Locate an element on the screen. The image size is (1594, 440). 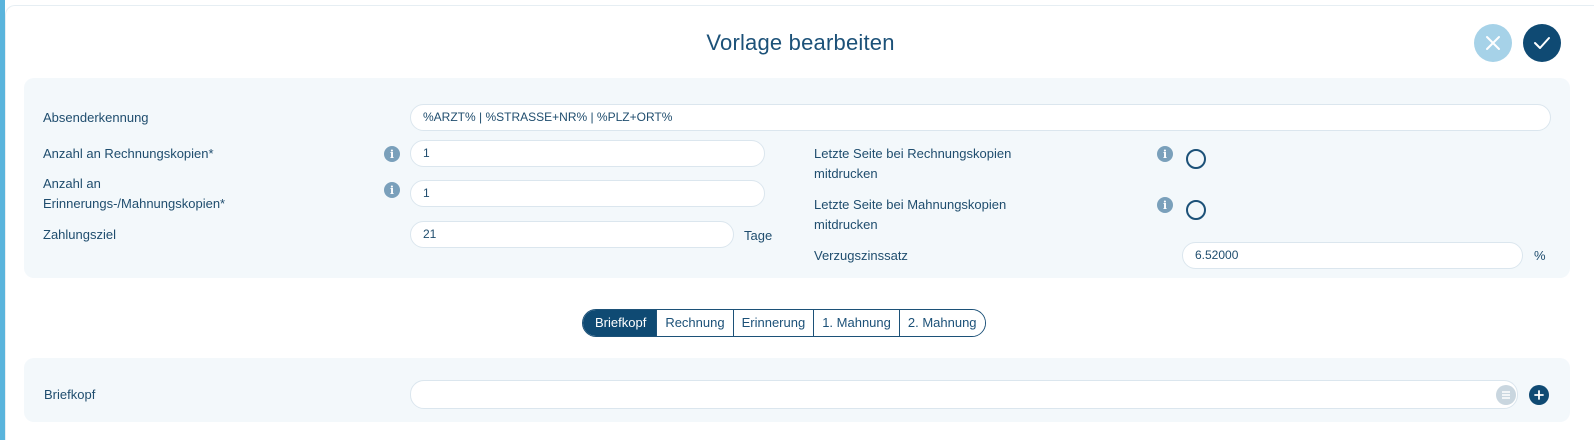
tab-rechnung: Rechnung is located at coordinates (694, 323).